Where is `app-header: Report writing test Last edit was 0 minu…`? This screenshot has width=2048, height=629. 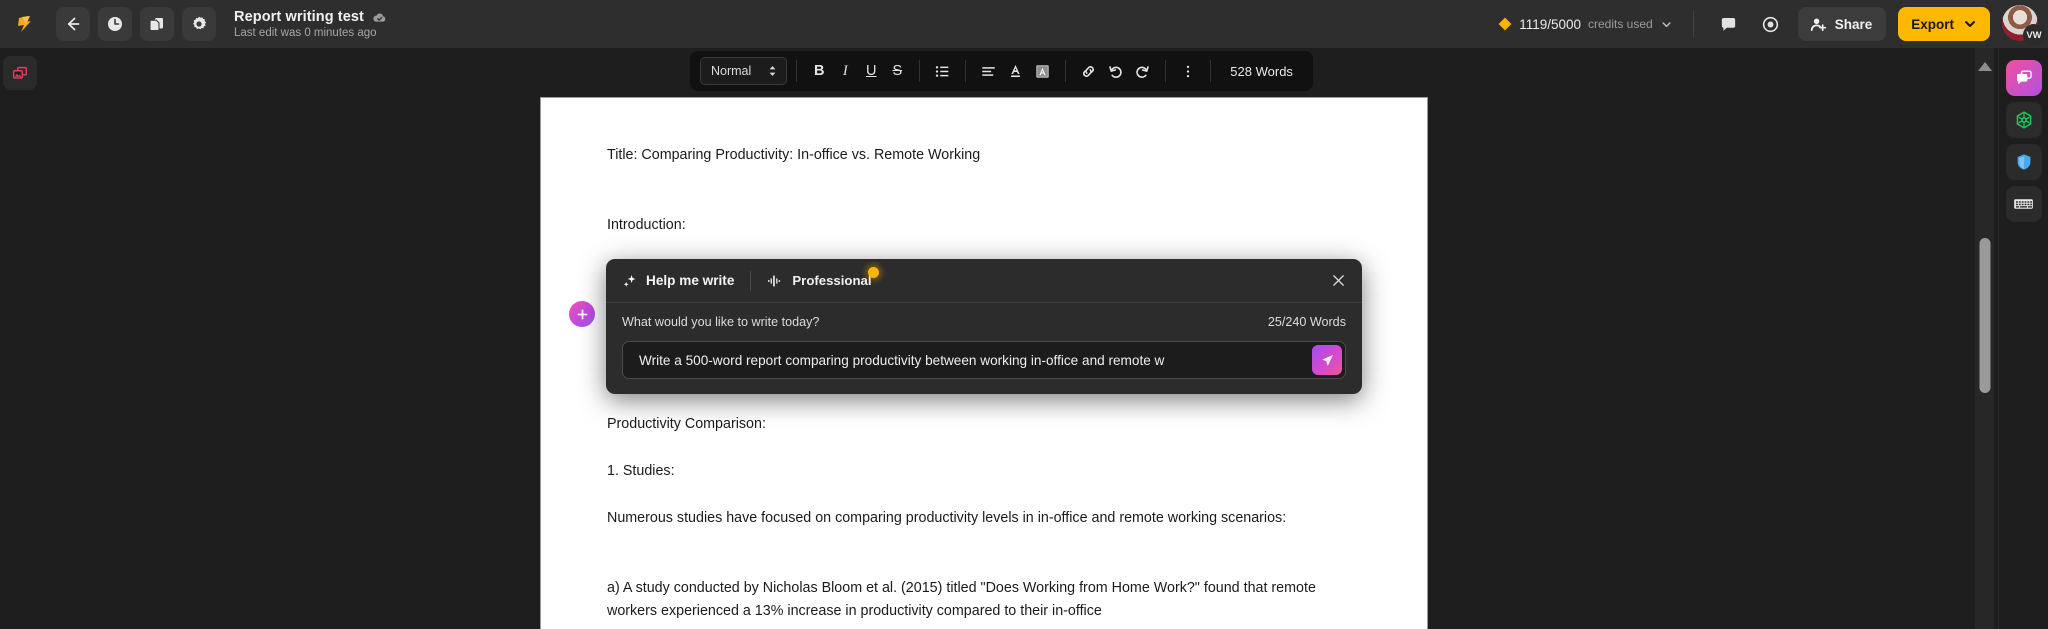 app-header: Report writing test Last edit was 0 minu… is located at coordinates (1024, 24).